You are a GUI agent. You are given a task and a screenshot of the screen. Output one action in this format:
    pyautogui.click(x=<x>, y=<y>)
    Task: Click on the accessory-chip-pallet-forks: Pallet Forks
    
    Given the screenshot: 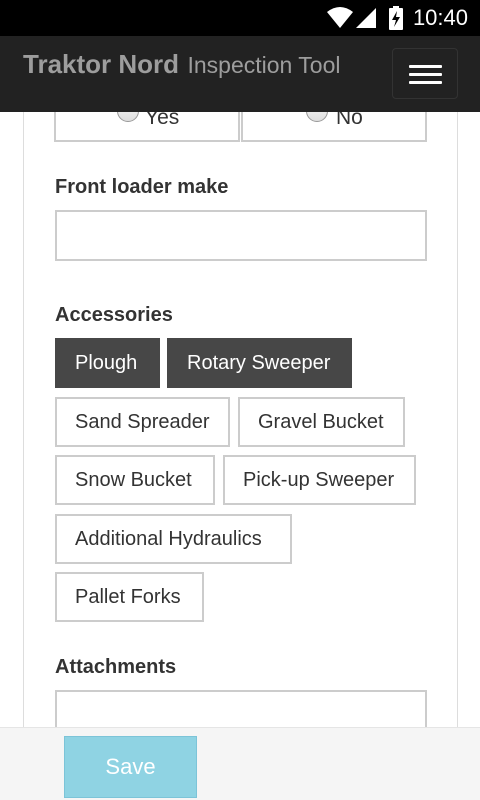 What is the action you would take?
    pyautogui.click(x=129, y=597)
    